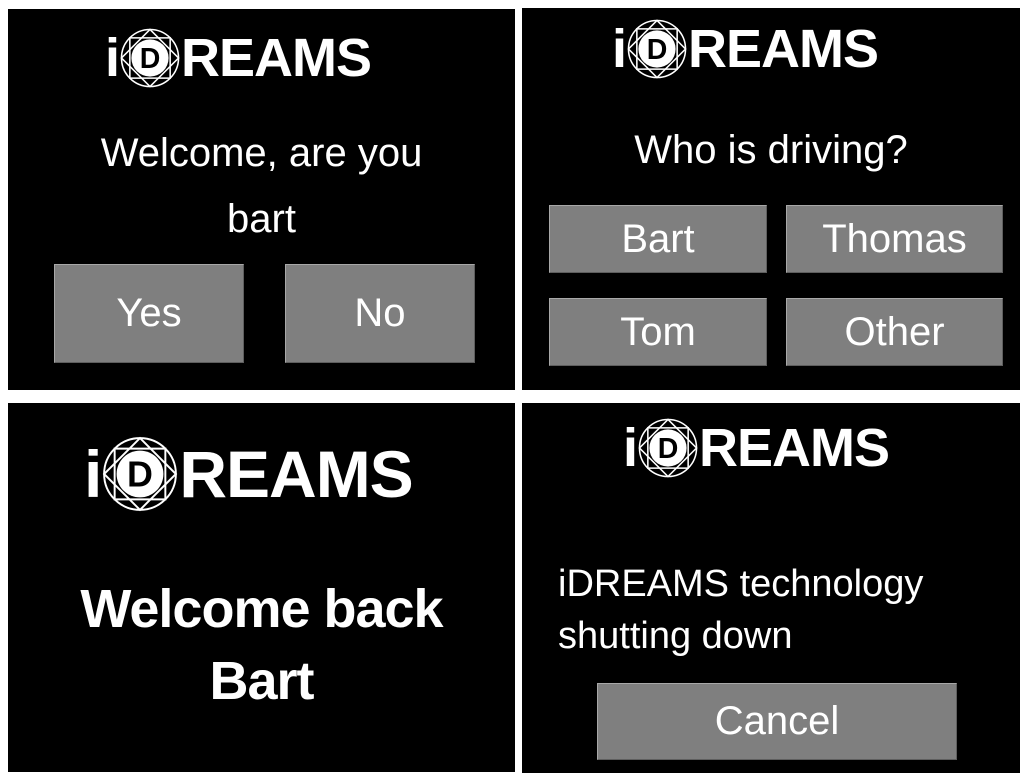 This screenshot has height=774, width=1021. Describe the element at coordinates (777, 721) in the screenshot. I see `cancel-button: Cancel` at that location.